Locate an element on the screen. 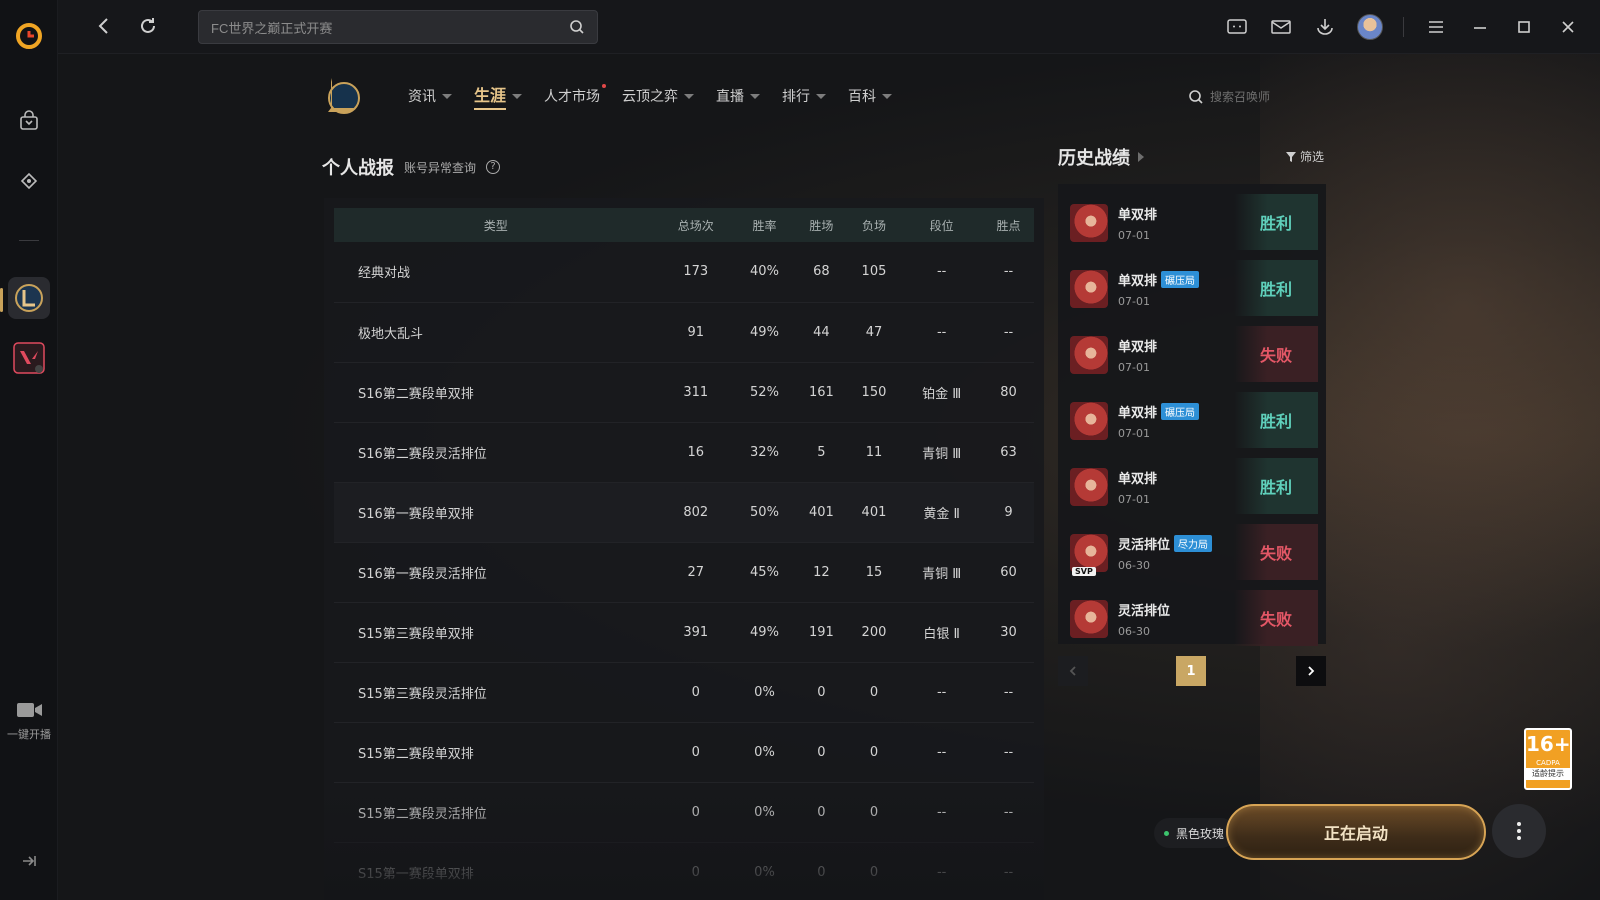  table-cell: 9 is located at coordinates (1008, 512).